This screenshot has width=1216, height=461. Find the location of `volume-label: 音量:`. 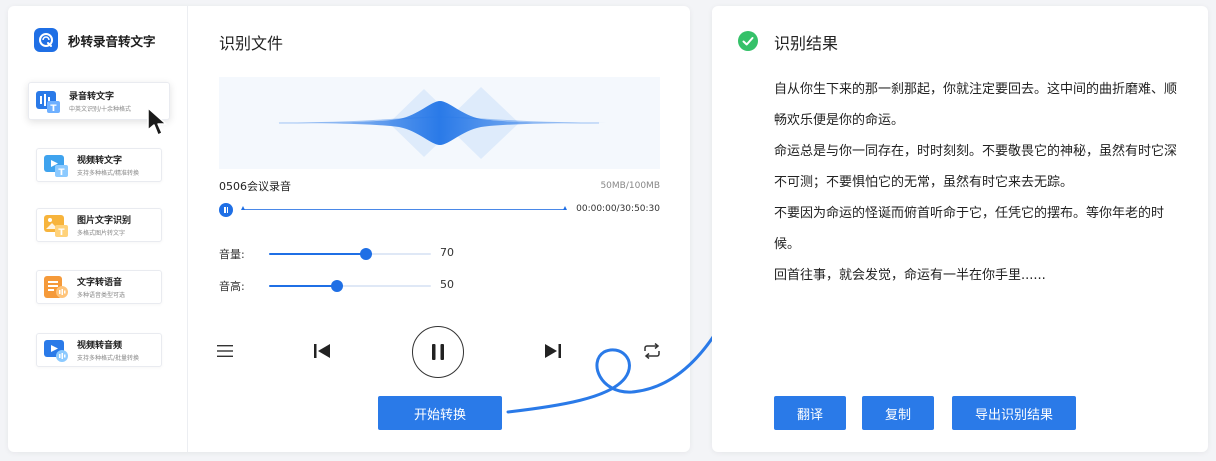

volume-label: 音量: is located at coordinates (232, 254).